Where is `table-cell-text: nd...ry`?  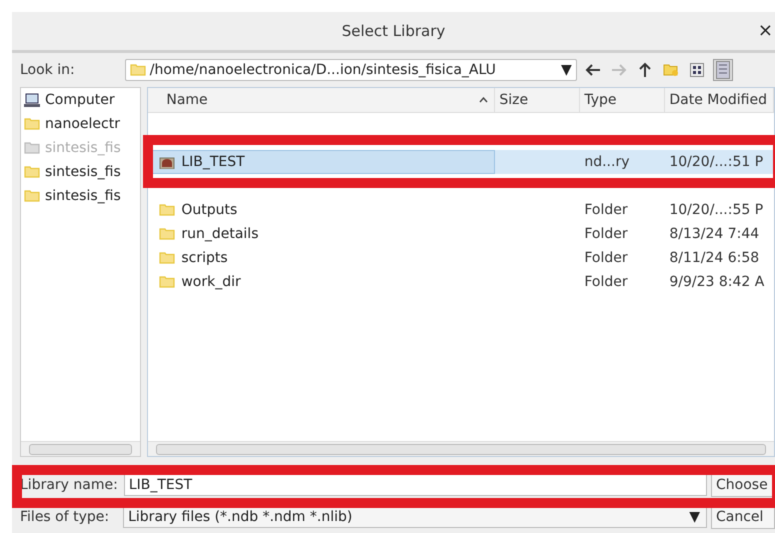 table-cell-text: nd...ry is located at coordinates (606, 162).